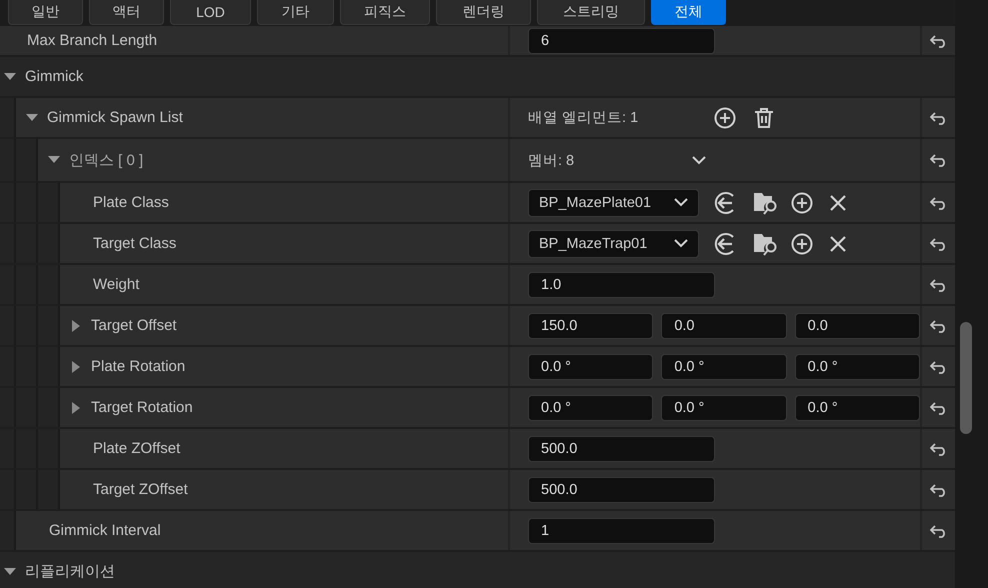 The width and height of the screenshot is (988, 588). Describe the element at coordinates (613, 202) in the screenshot. I see `class-dropdown: BP_MazePlate01` at that location.